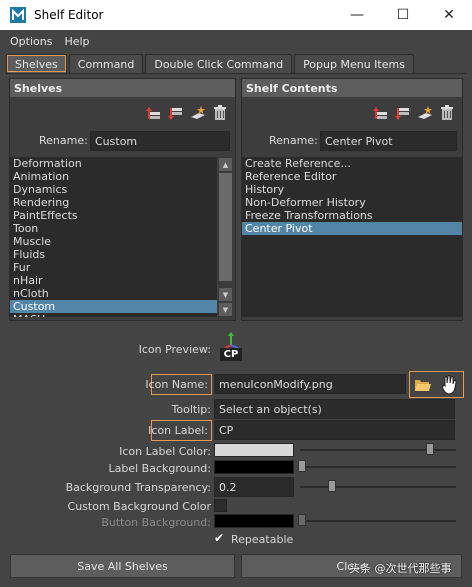 Image resolution: width=472 pixels, height=587 pixels. What do you see at coordinates (378, 521) in the screenshot?
I see `button-background-slider` at bounding box center [378, 521].